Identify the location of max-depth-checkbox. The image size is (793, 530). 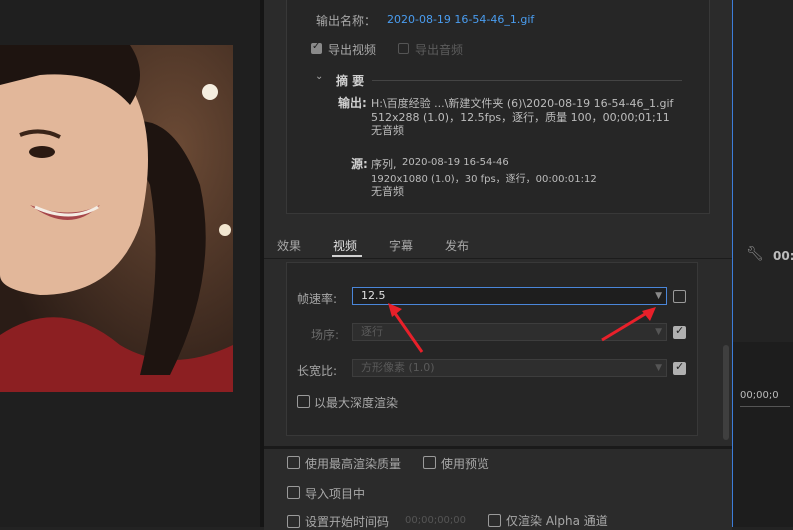
(303, 401).